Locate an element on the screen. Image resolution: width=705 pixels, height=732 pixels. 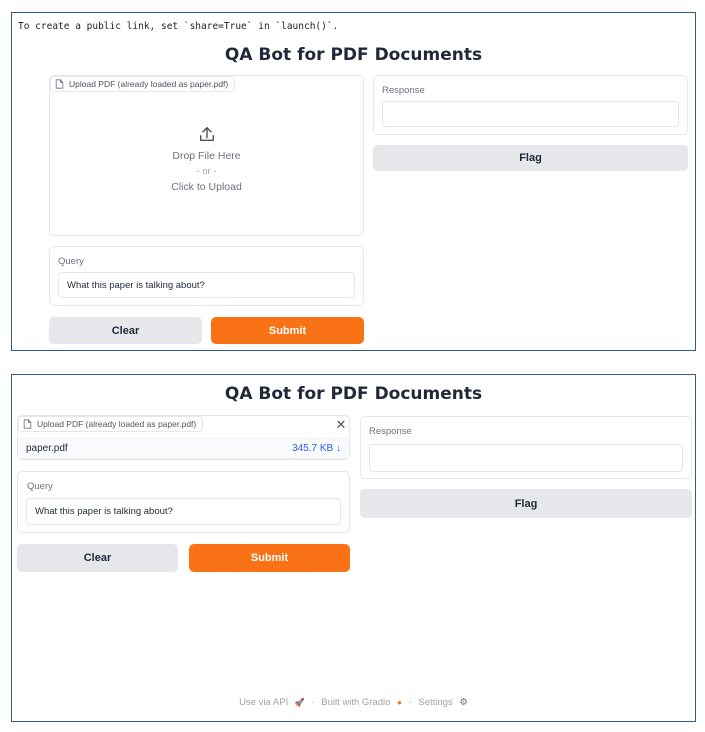
click-to-upload-text: Click to Upload is located at coordinates (206, 187).